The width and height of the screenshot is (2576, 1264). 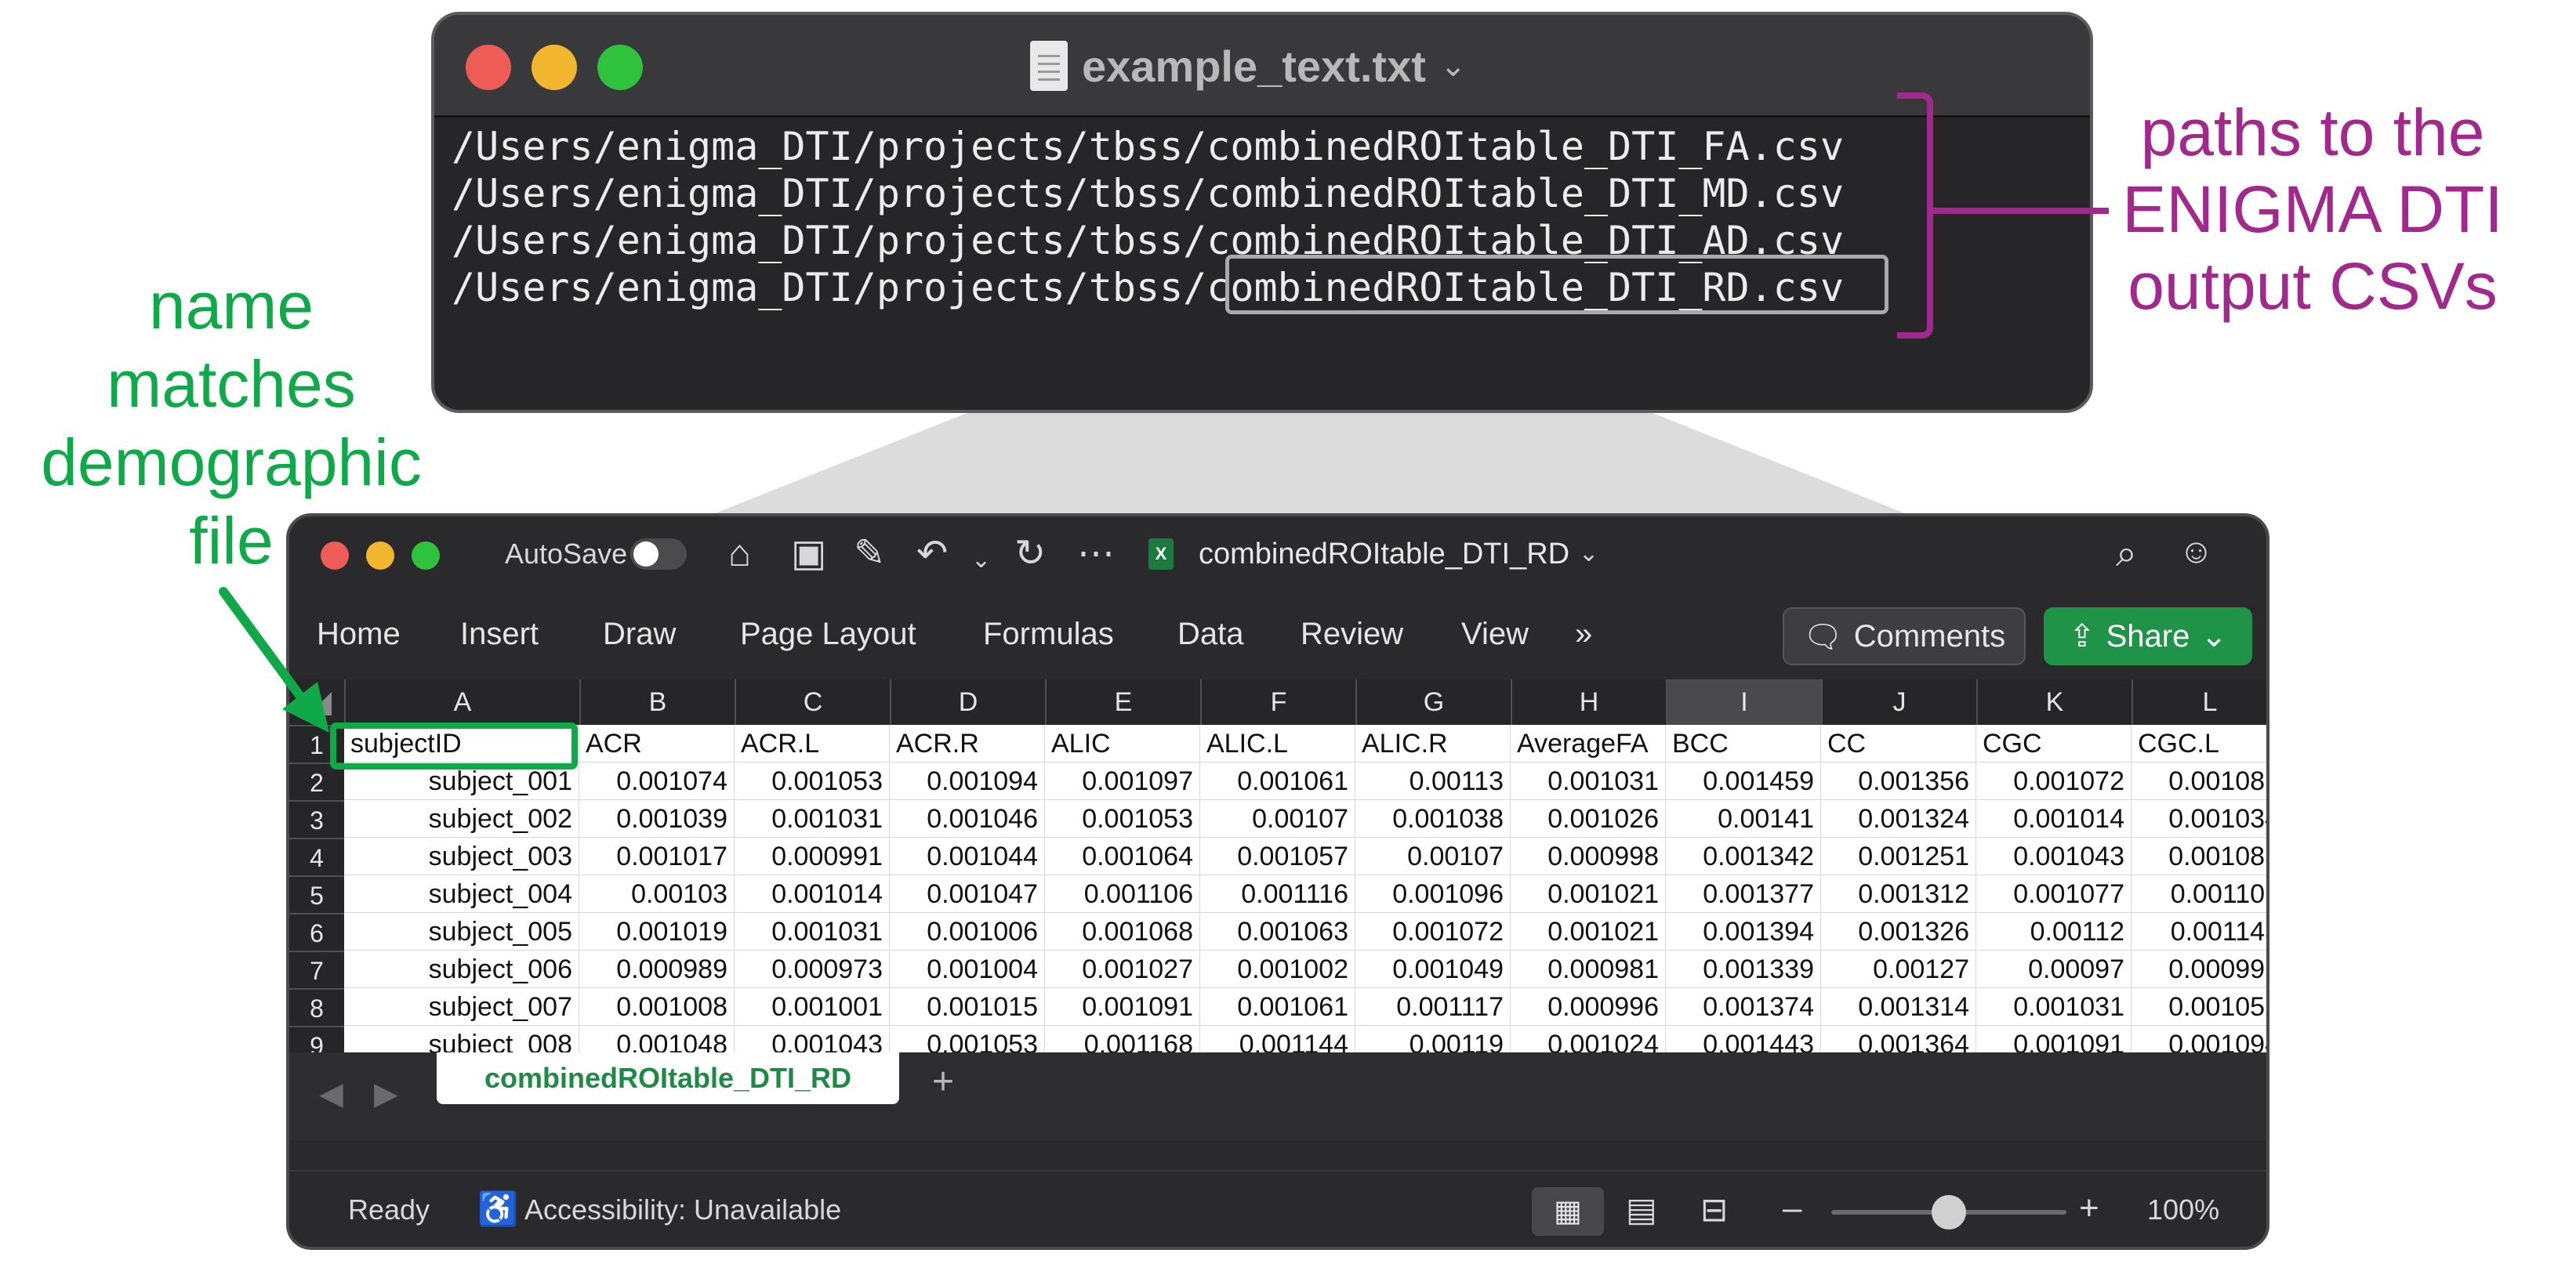 What do you see at coordinates (1122, 856) in the screenshot?
I see `data-cell: 0.001064` at bounding box center [1122, 856].